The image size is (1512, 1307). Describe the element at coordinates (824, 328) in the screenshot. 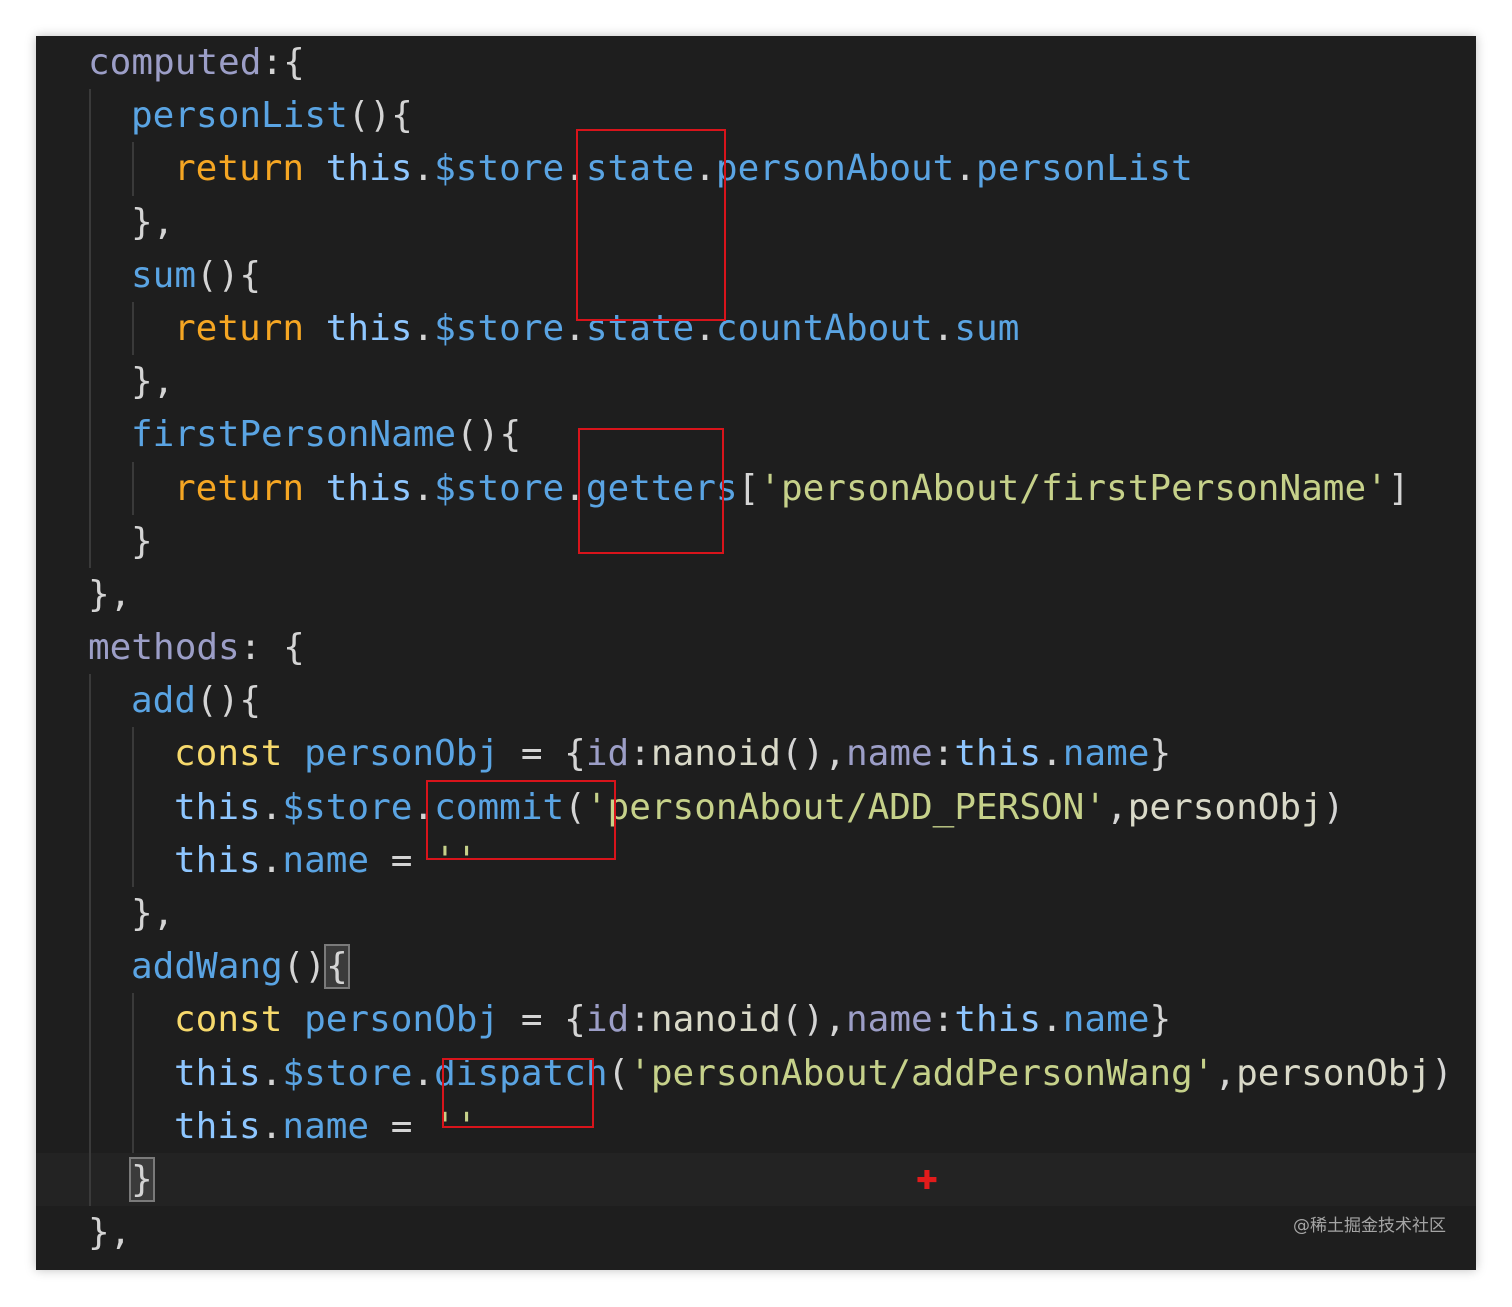

I see `code-token: countAbout` at that location.